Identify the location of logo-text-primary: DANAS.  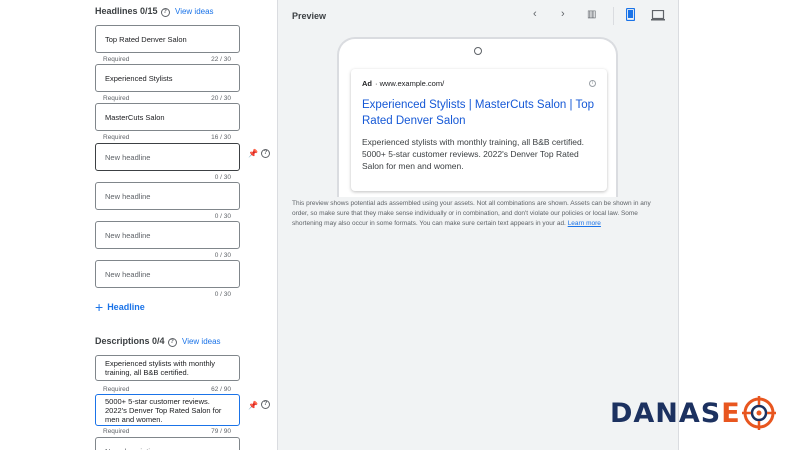
(666, 413).